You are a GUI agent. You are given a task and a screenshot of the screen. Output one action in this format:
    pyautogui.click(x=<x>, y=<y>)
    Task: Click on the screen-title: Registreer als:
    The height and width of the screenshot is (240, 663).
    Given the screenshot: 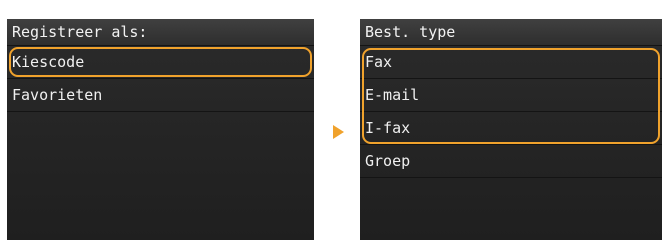 What is the action you would take?
    pyautogui.click(x=160, y=32)
    